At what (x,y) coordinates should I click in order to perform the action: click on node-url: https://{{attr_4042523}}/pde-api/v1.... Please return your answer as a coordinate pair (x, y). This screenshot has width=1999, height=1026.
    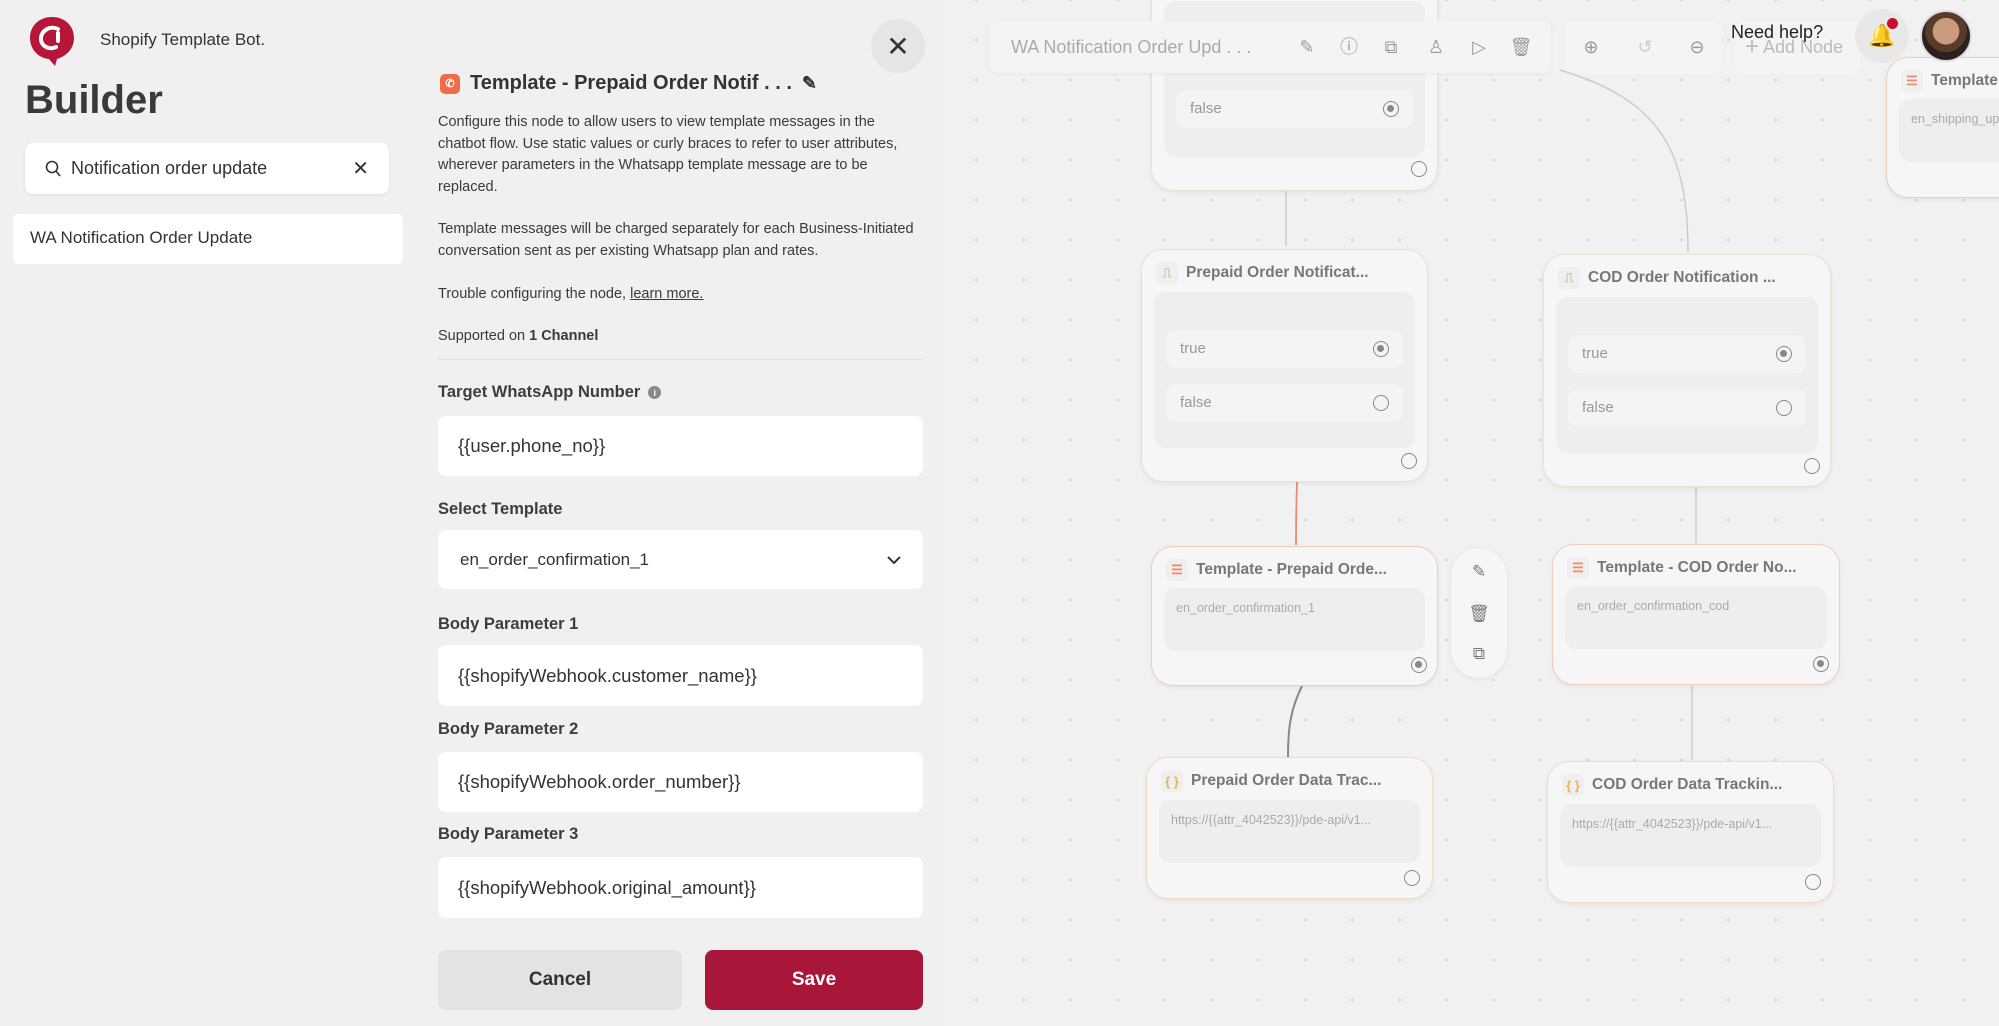
    Looking at the image, I should click on (1271, 820).